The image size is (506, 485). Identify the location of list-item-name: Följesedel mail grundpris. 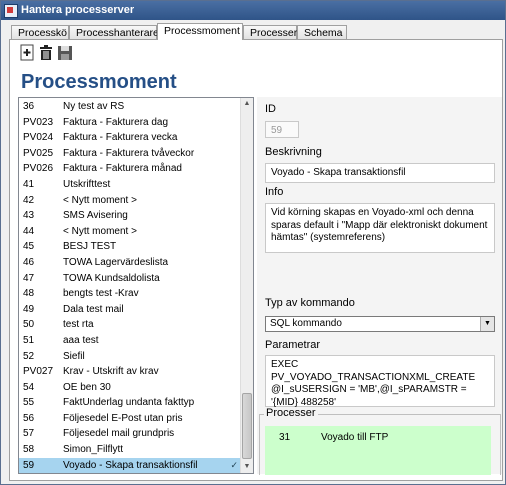
(119, 434).